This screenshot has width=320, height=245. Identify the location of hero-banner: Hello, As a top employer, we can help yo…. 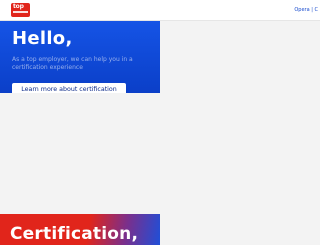
(80, 57).